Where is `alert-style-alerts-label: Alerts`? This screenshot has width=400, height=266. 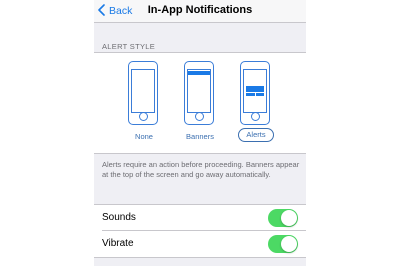 alert-style-alerts-label: Alerts is located at coordinates (256, 135).